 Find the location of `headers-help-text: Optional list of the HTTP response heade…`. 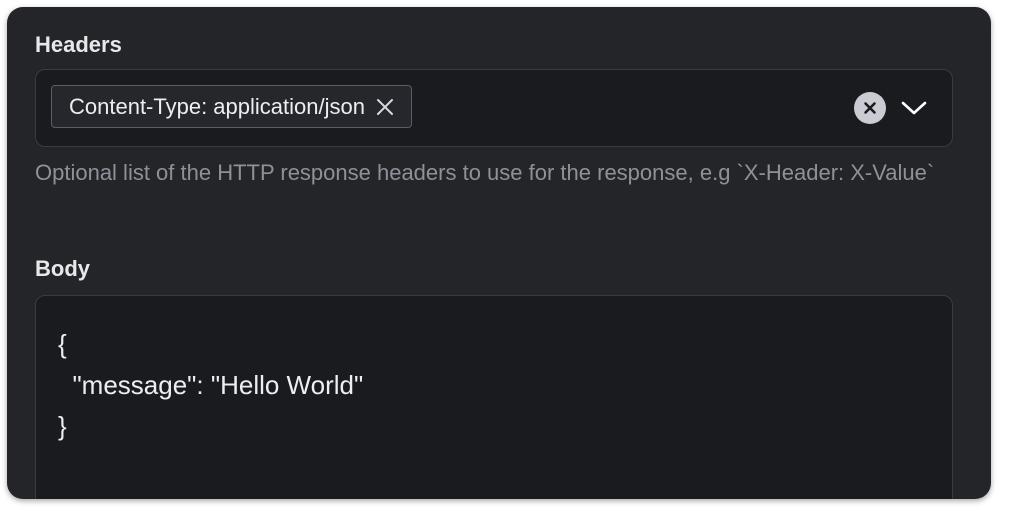

headers-help-text: Optional list of the HTTP response heade… is located at coordinates (485, 172).